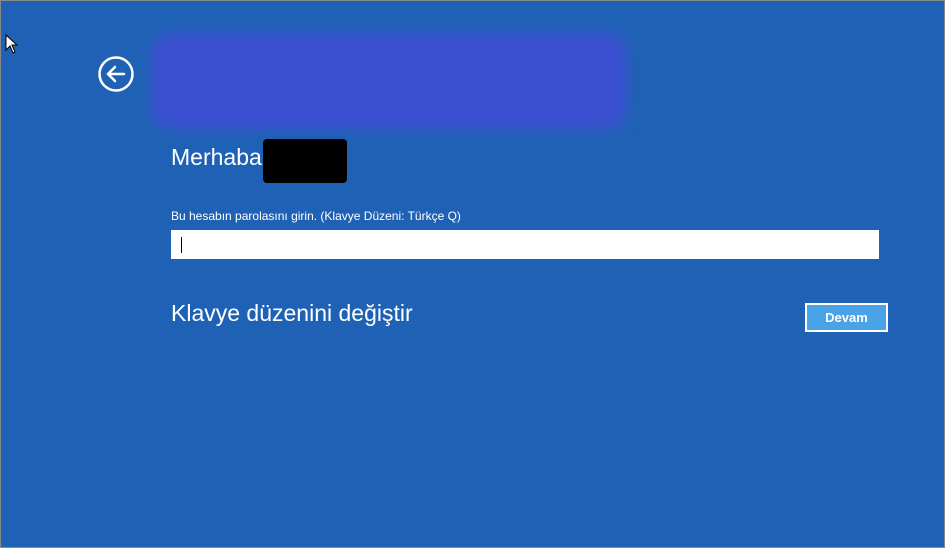 Image resolution: width=945 pixels, height=550 pixels. What do you see at coordinates (525, 244) in the screenshot?
I see `password-field` at bounding box center [525, 244].